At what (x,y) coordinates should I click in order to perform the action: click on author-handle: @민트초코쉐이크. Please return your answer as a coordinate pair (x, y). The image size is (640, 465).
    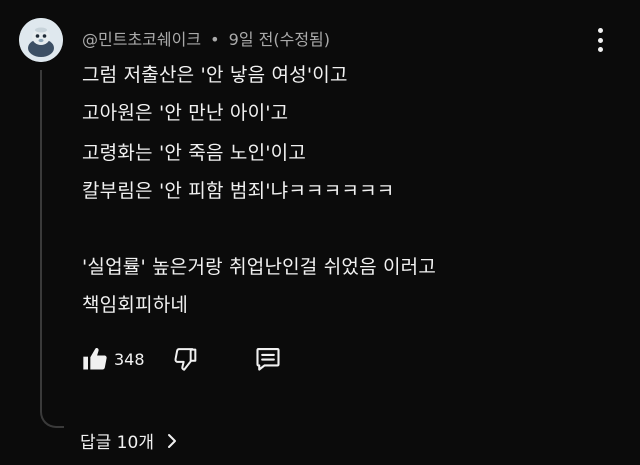
    Looking at the image, I should click on (141, 39).